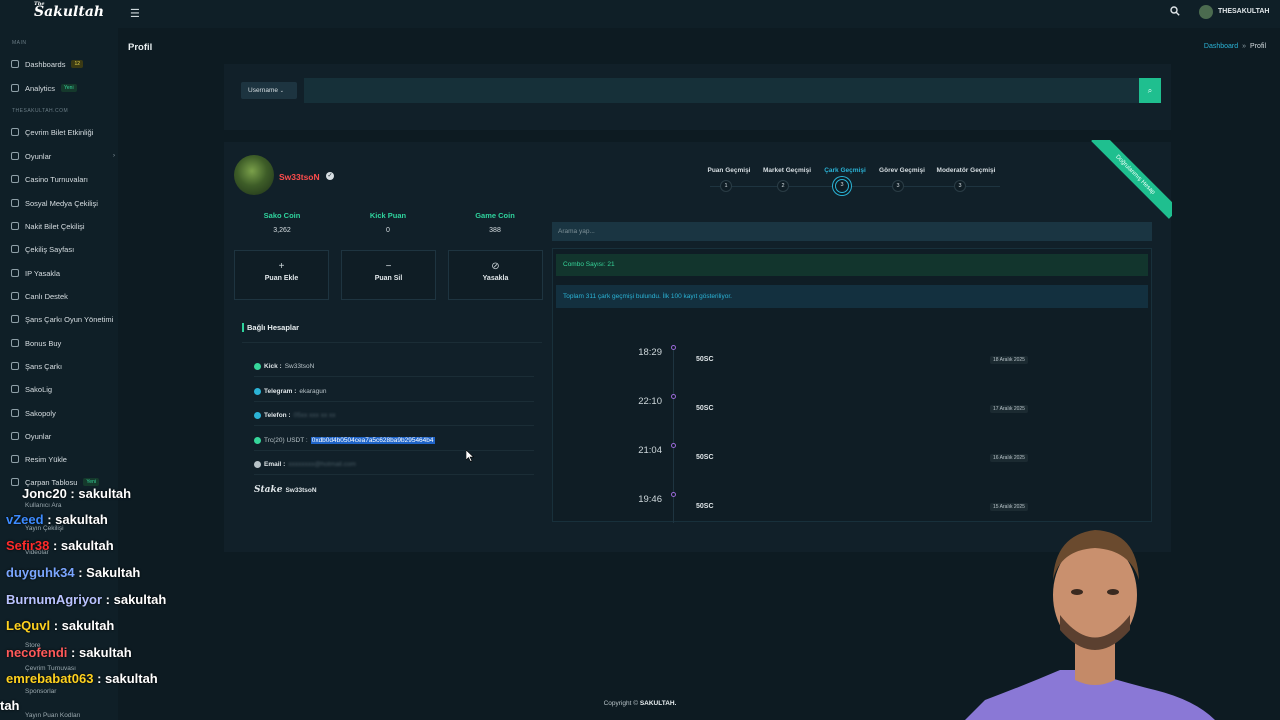  Describe the element at coordinates (63, 436) in the screenshot. I see `sidebar-item-oyunlar: Oyunlar` at that location.